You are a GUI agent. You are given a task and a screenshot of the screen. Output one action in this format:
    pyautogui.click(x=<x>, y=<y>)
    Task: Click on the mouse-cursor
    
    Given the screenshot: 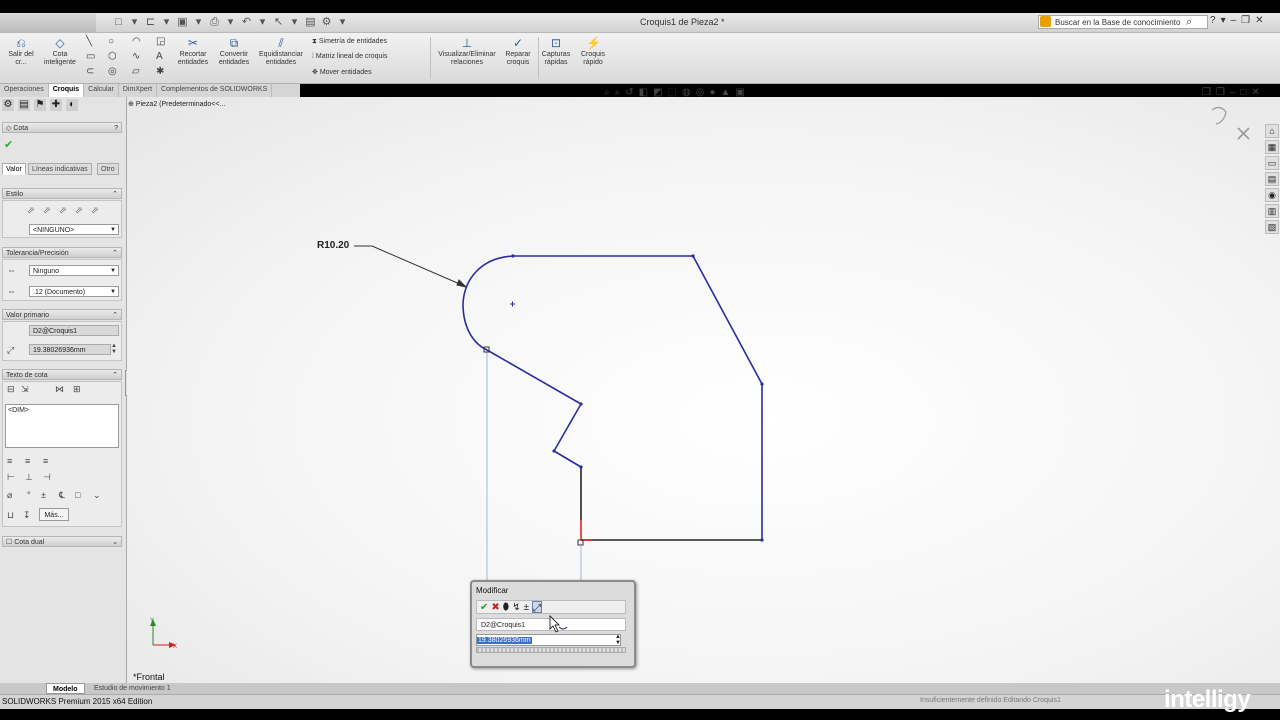 What is the action you would take?
    pyautogui.click(x=558, y=624)
    